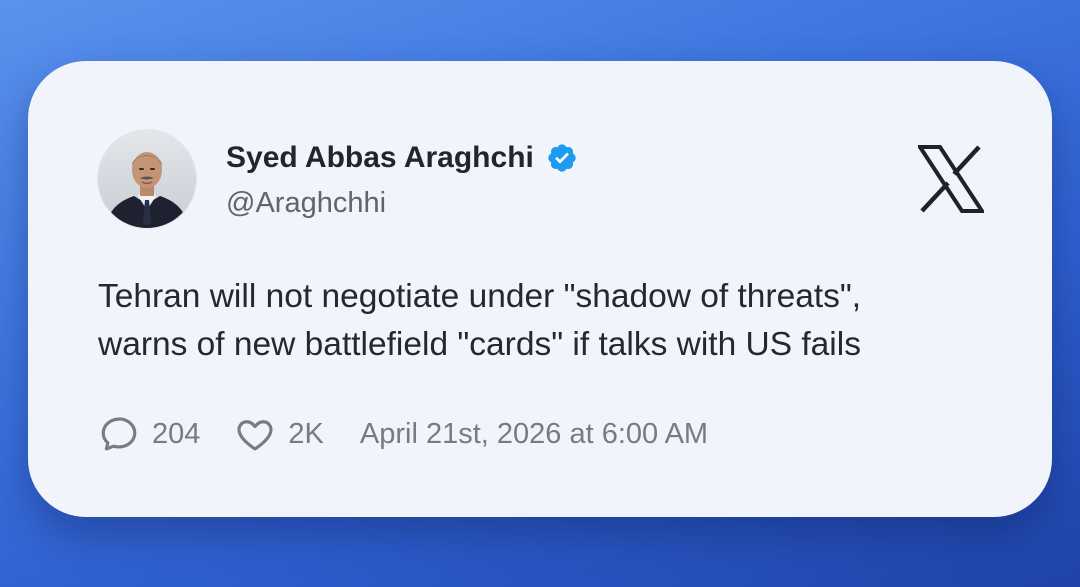  I want to click on heart-icon, so click(255, 435).